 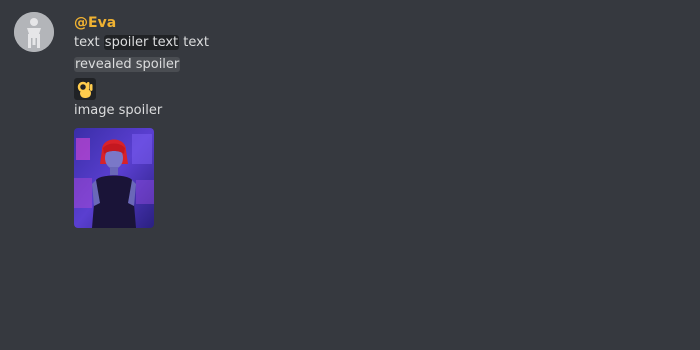 I want to click on revealed-spoiler-line: revealed spoiler, so click(x=141, y=65).